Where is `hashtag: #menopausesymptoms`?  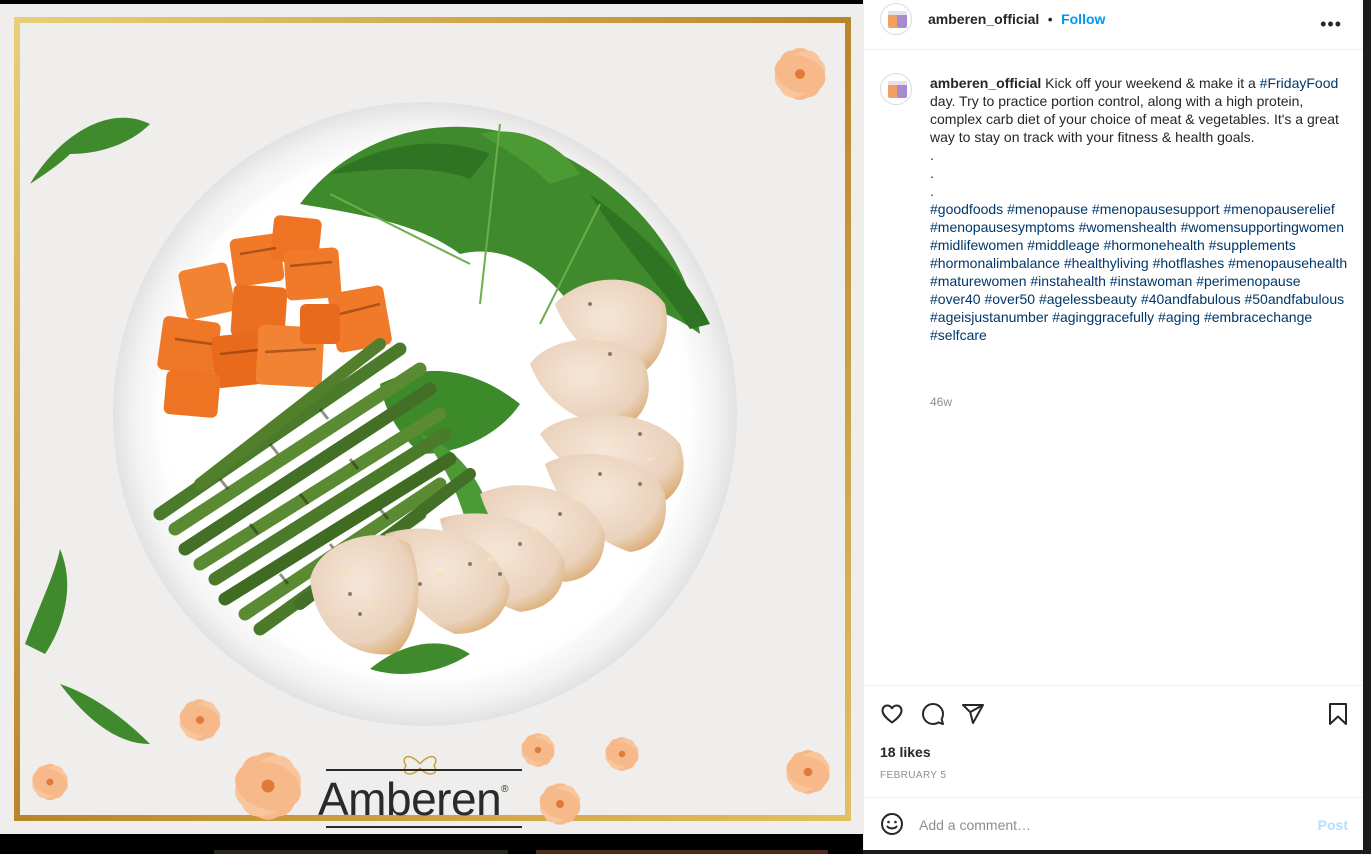 hashtag: #menopausesymptoms is located at coordinates (1002, 227).